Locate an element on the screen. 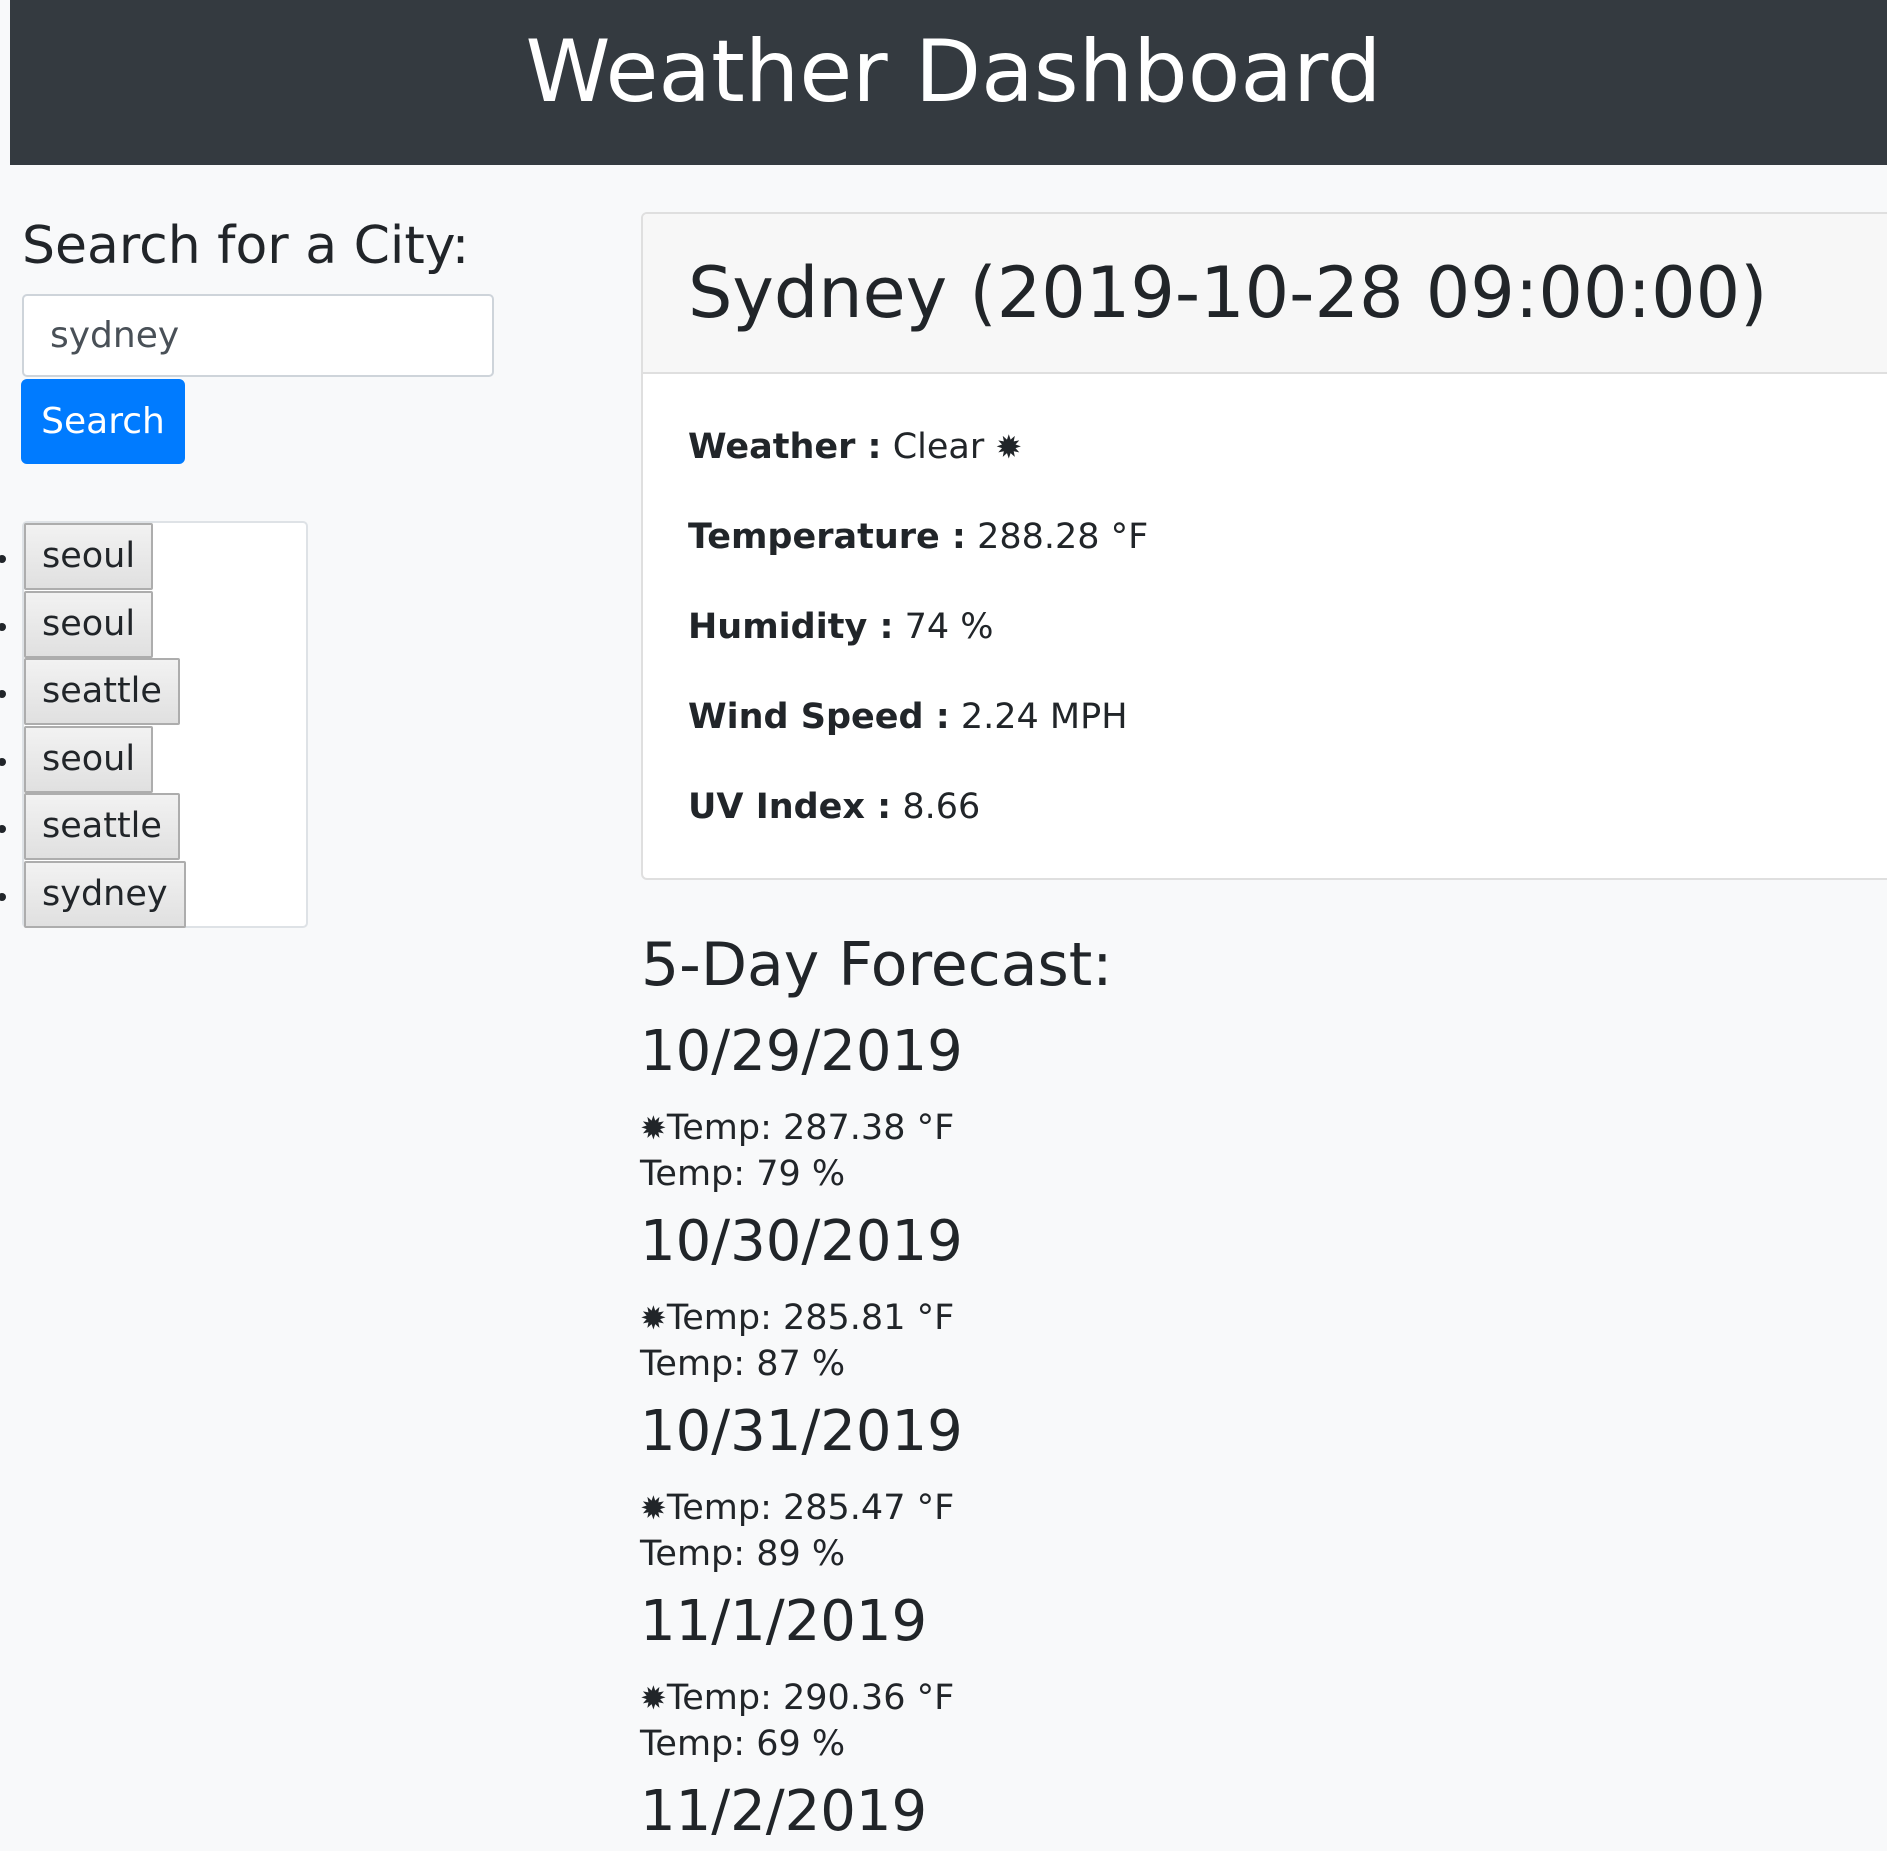 Image resolution: width=1887 pixels, height=1851 pixels. forecast-temp-row: ✹Temp: 285.81 °F is located at coordinates (990, 1318).